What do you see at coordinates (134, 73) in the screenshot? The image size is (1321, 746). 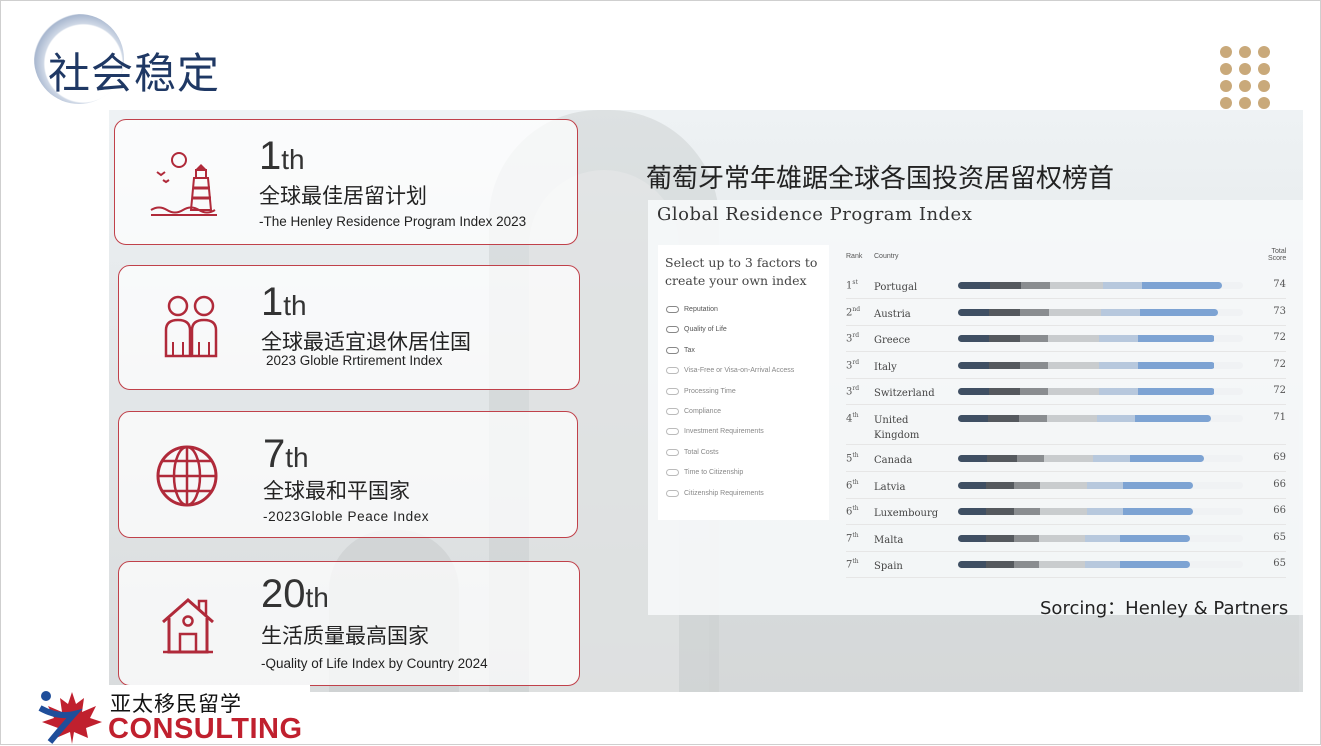 I see `page-title: 社会稳定` at bounding box center [134, 73].